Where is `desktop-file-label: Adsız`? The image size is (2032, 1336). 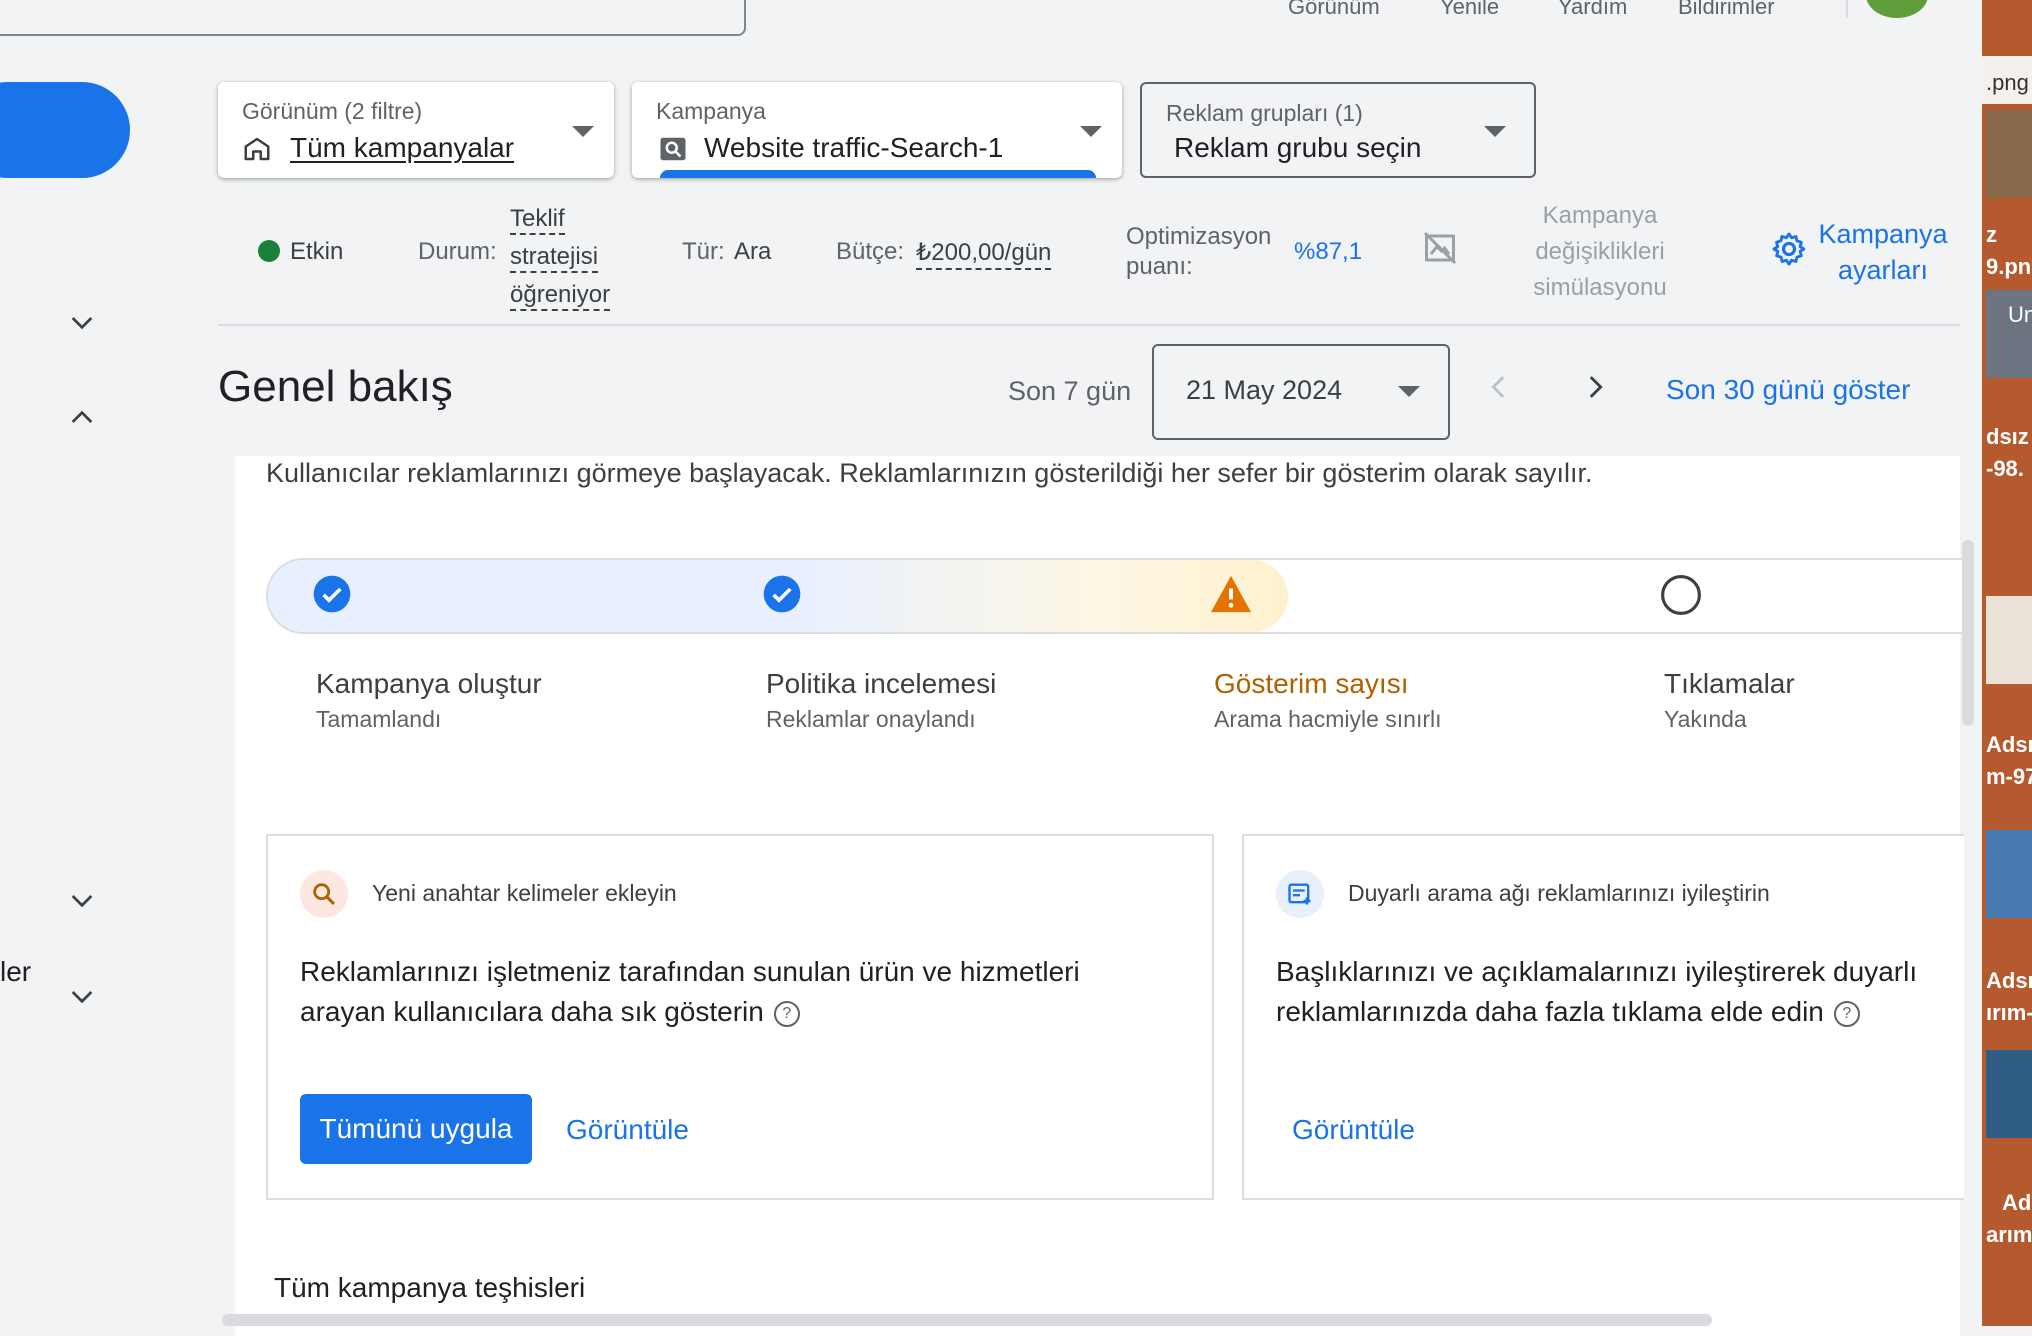 desktop-file-label: Adsız is located at coordinates (2009, 745).